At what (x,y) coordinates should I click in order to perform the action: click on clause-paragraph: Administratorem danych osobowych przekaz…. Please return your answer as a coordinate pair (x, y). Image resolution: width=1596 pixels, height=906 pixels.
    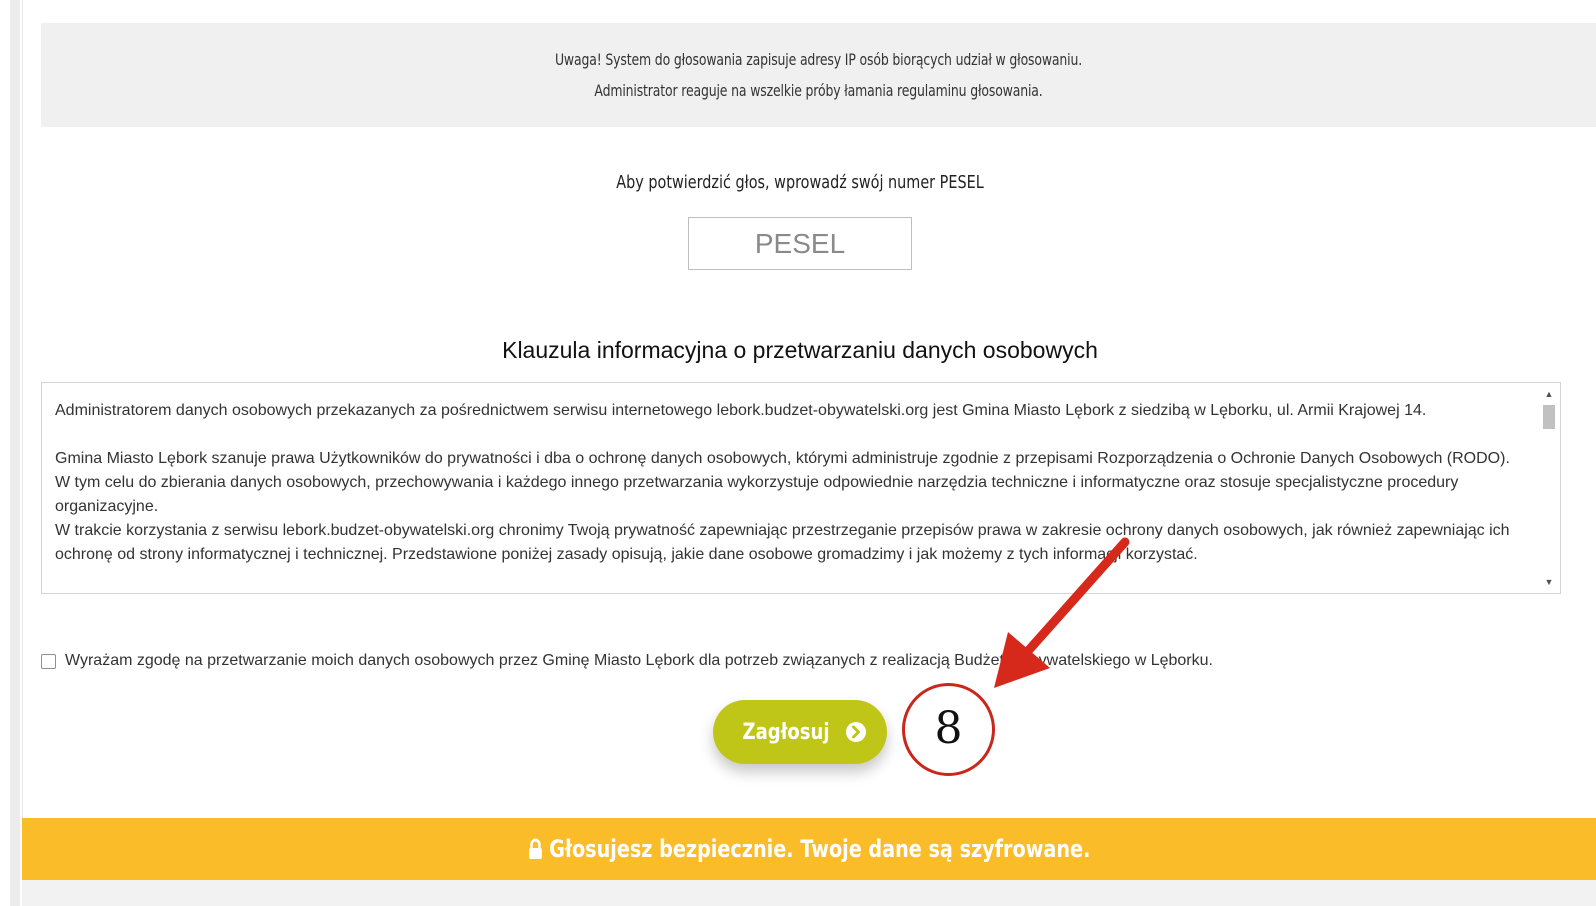
    Looking at the image, I should click on (741, 410).